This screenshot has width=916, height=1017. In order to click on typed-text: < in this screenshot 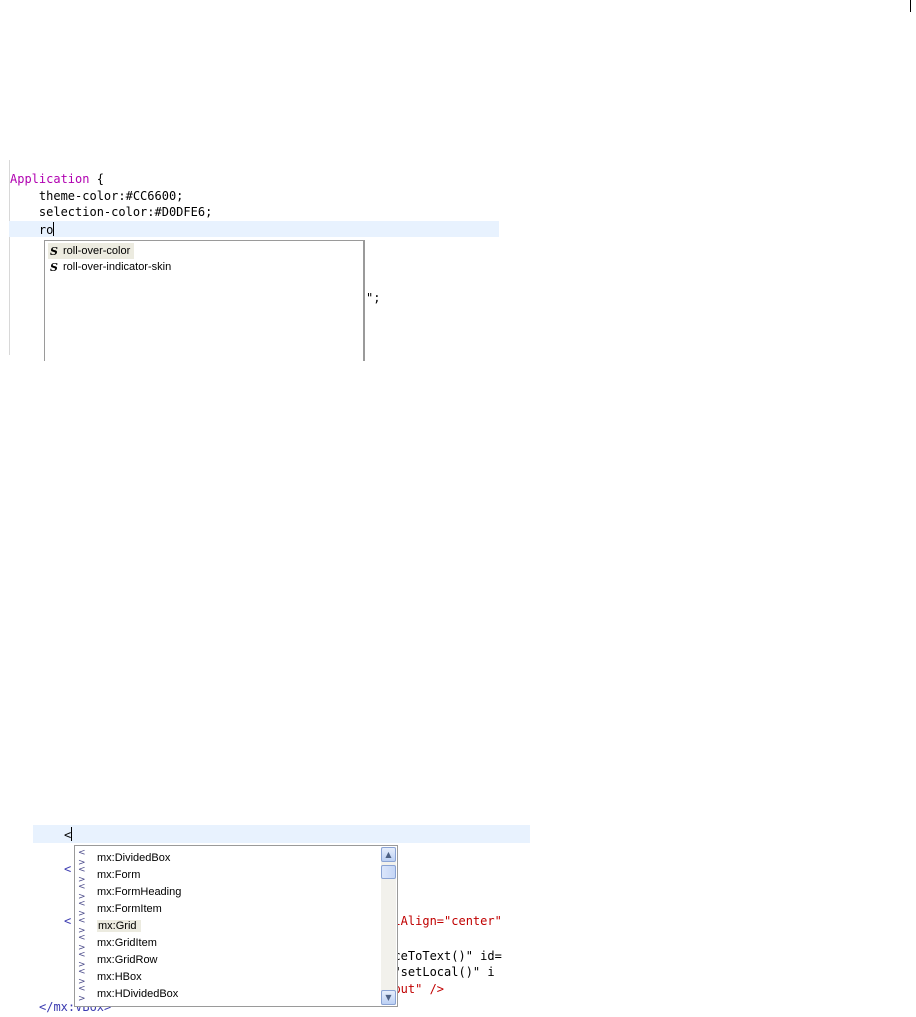, I will do `click(68, 835)`.